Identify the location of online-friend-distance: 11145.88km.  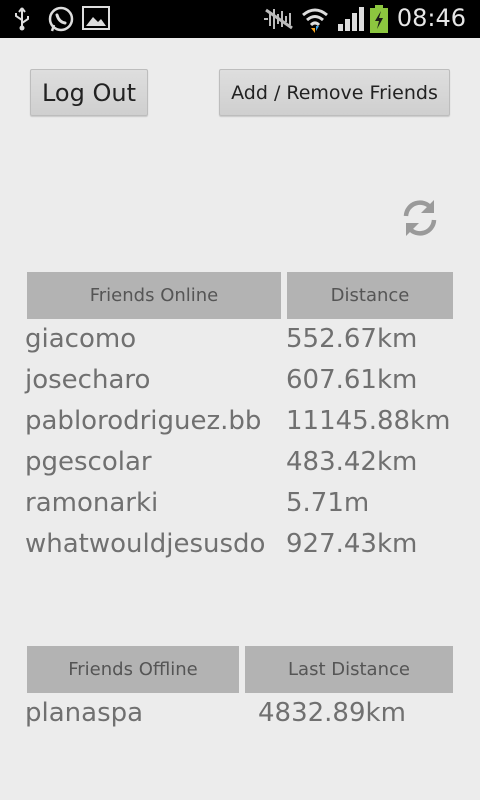
(368, 421).